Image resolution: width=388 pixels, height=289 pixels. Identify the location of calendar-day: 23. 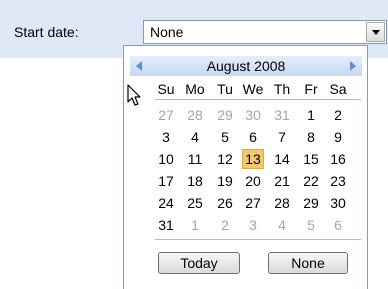
(338, 181).